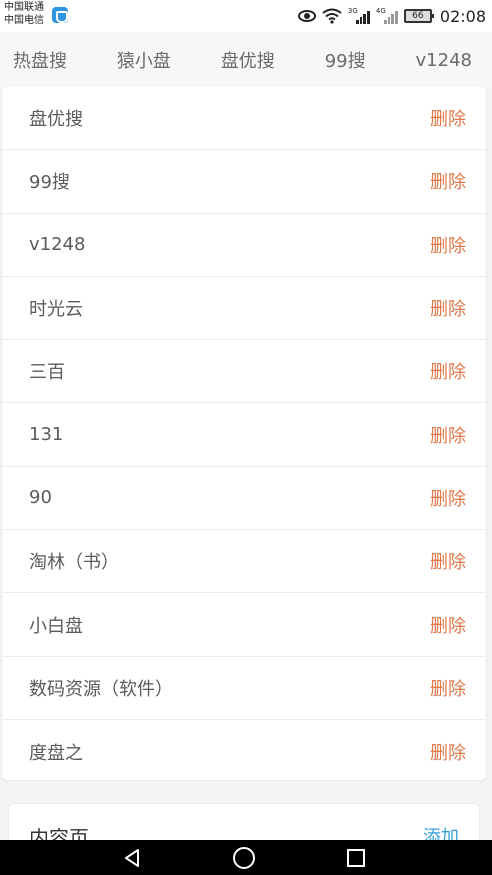 The image size is (492, 875). I want to click on list-item: 时光云 删除, so click(244, 309).